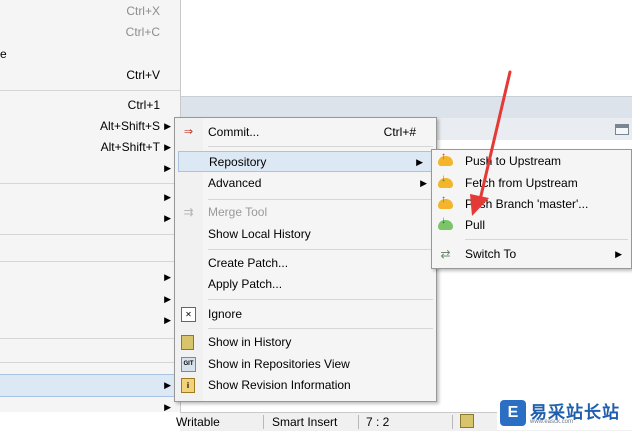 Image resolution: width=632 pixels, height=431 pixels. I want to click on commit-icon: ⇒, so click(188, 132).